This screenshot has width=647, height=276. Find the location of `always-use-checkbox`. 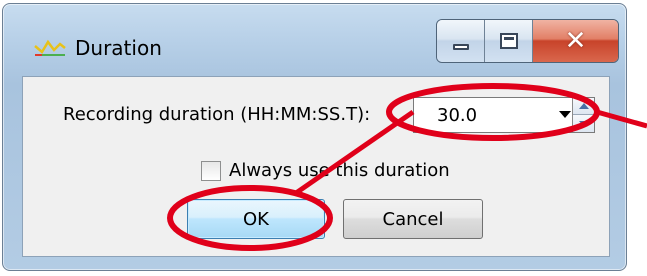

always-use-checkbox is located at coordinates (211, 171).